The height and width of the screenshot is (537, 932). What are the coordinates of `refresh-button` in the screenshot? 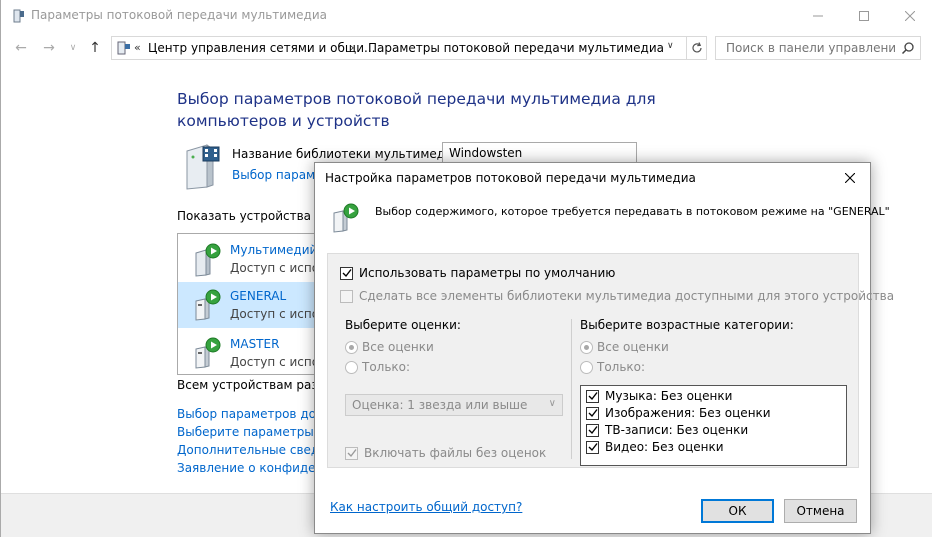 It's located at (697, 48).